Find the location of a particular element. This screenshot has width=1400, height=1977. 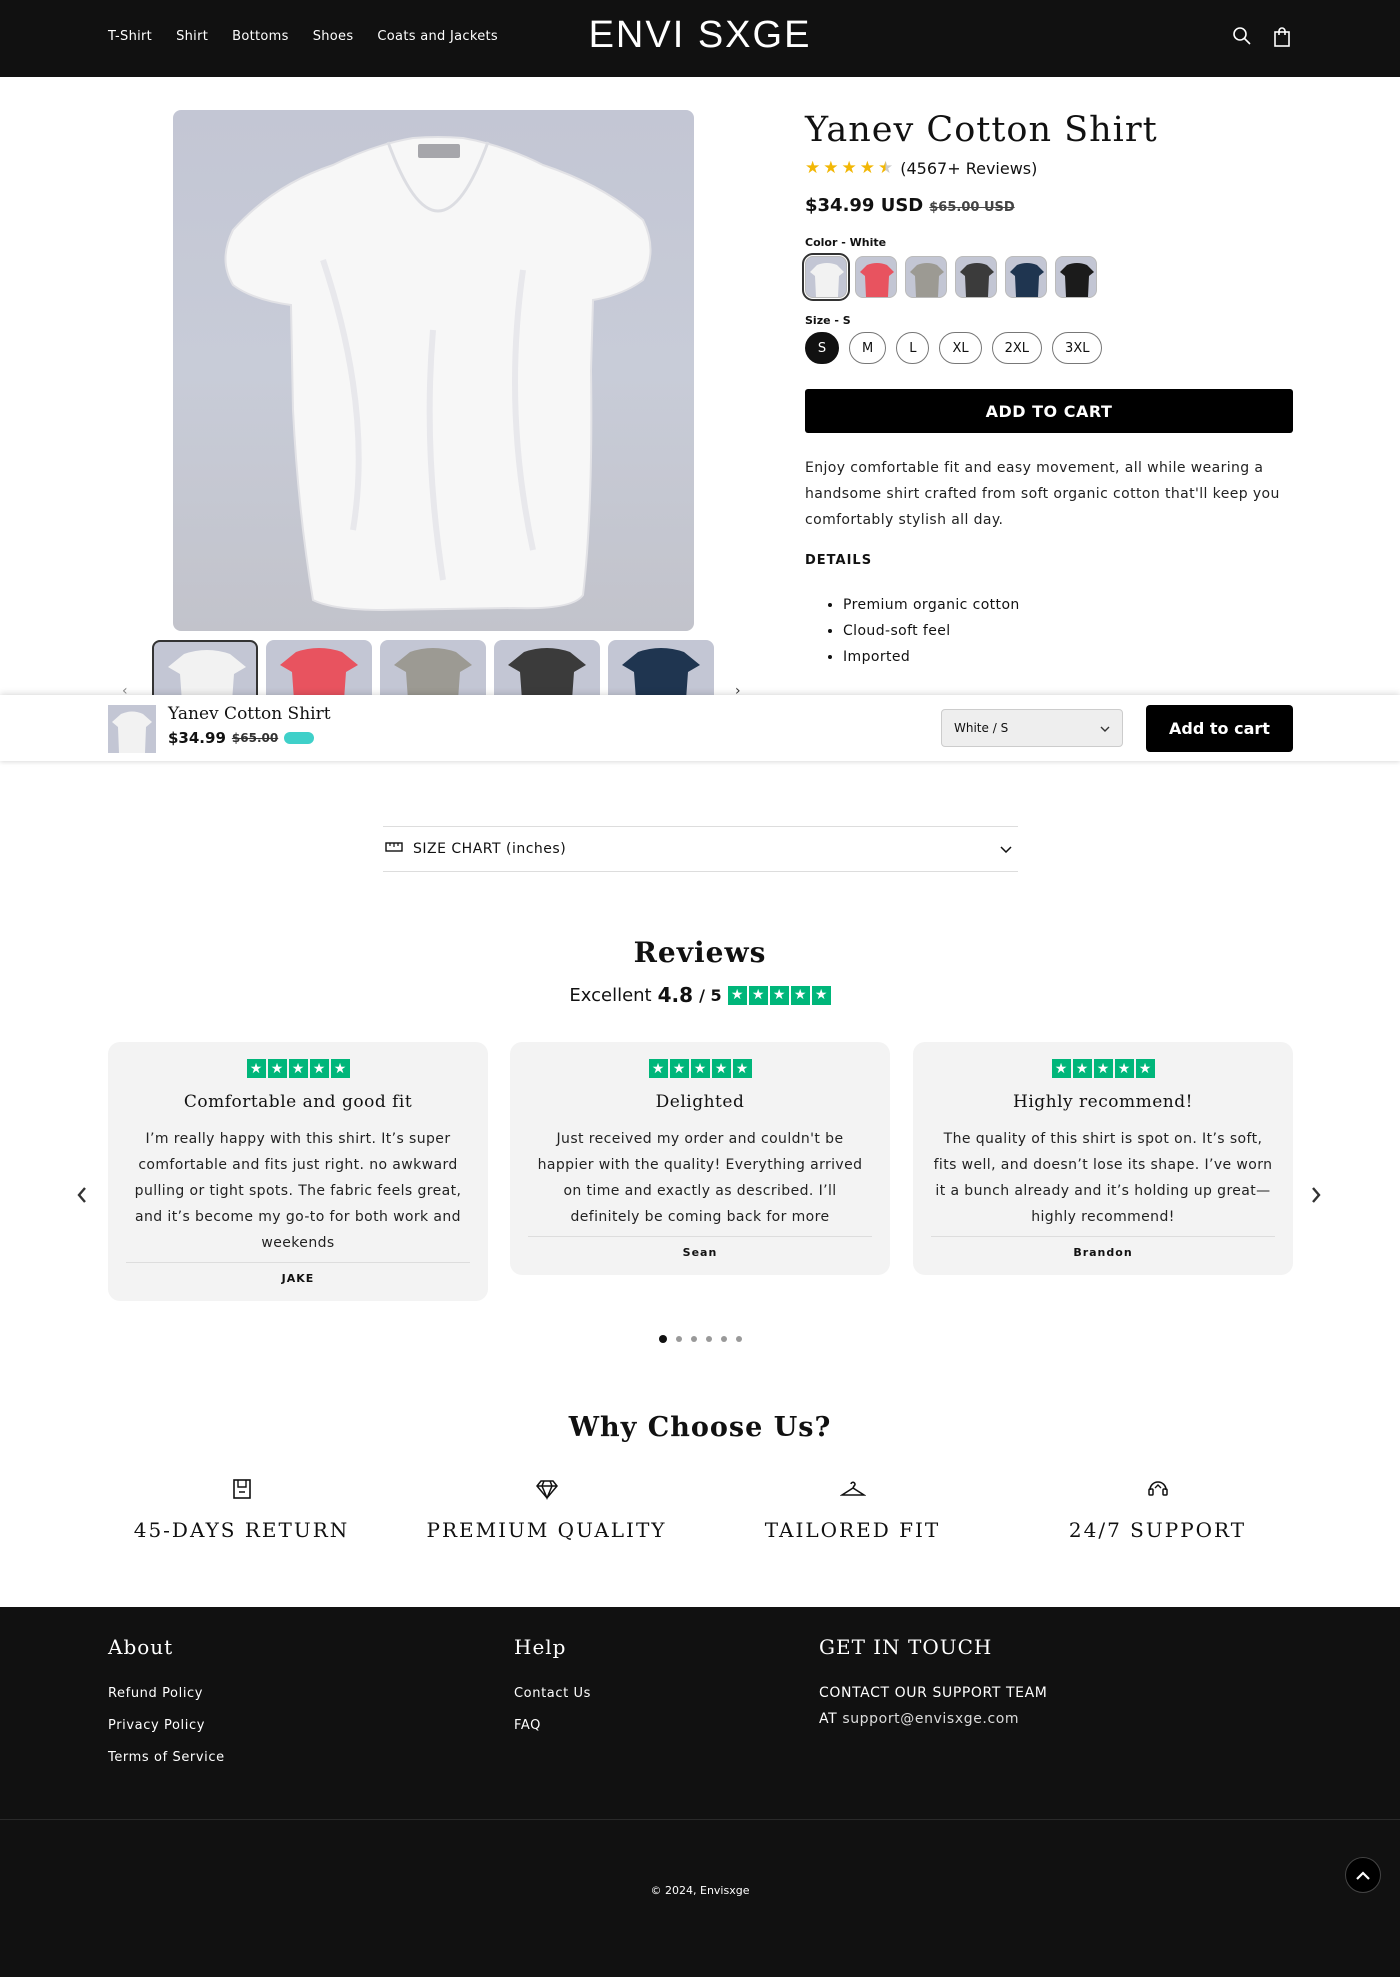

footer-contact-email-line: AT support@envisxge.com is located at coordinates (919, 1719).